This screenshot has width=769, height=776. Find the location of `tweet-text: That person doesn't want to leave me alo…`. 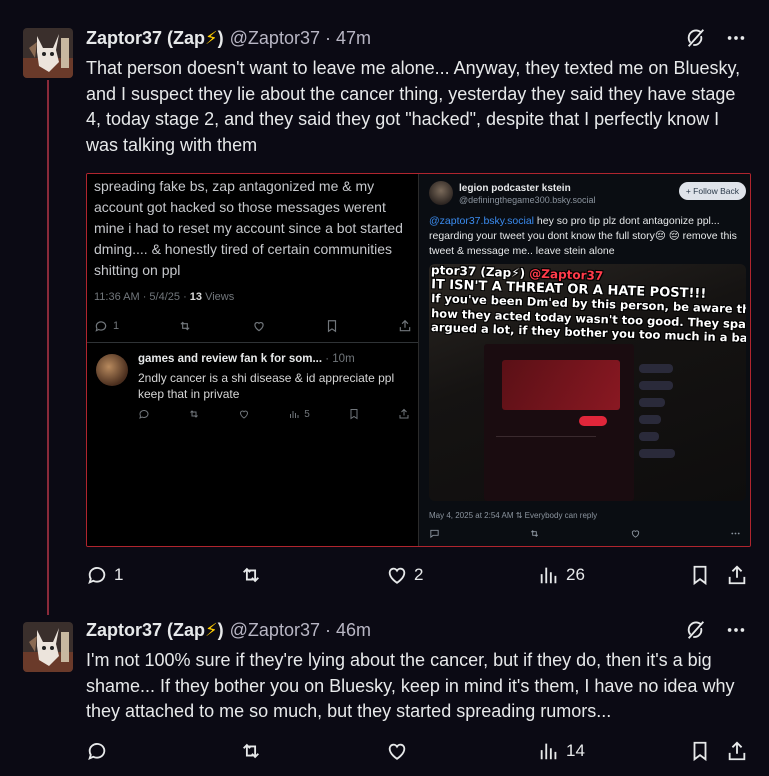

tweet-text: That person doesn't want to leave me alo… is located at coordinates (413, 106).